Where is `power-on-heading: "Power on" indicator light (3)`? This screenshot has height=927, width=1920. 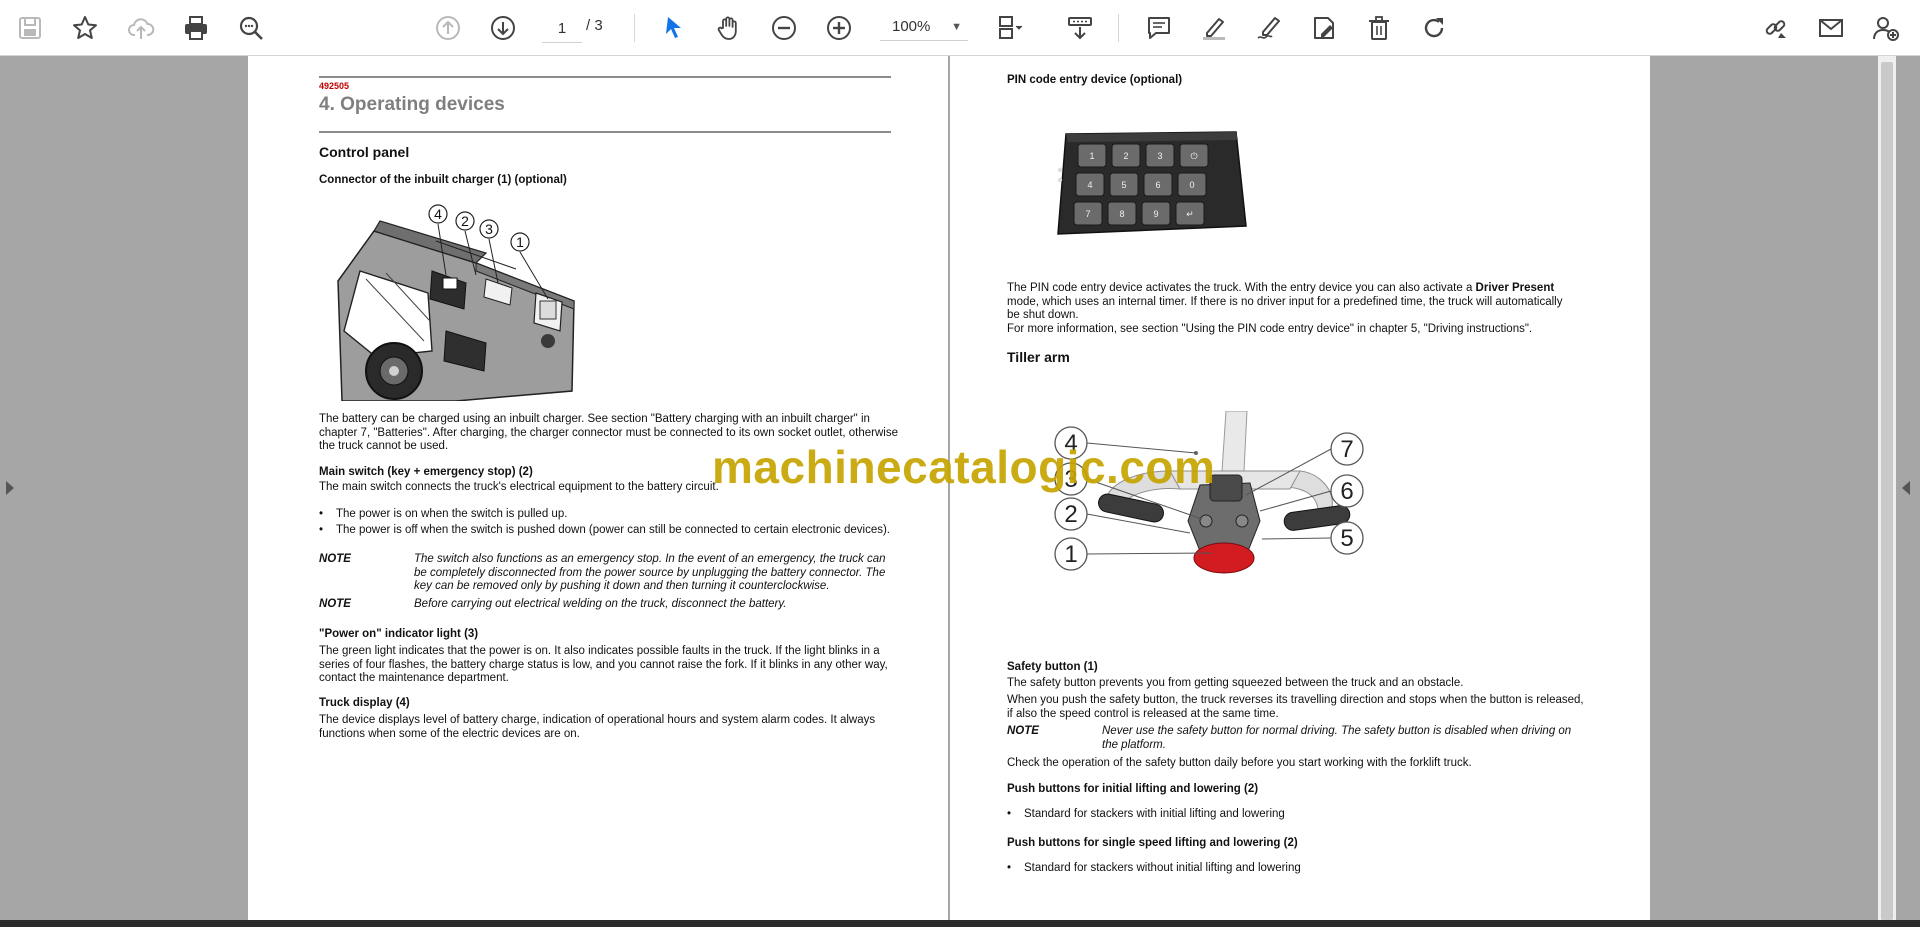
power-on-heading: "Power on" indicator light (3) is located at coordinates (399, 634).